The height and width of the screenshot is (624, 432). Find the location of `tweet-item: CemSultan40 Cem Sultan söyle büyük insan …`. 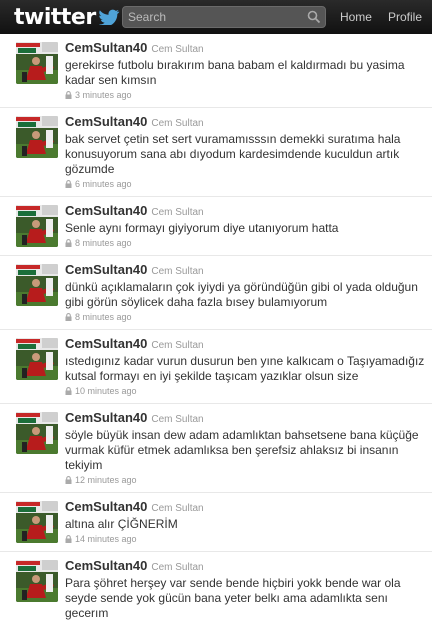

tweet-item: CemSultan40 Cem Sultan söyle büyük insan … is located at coordinates (216, 448).